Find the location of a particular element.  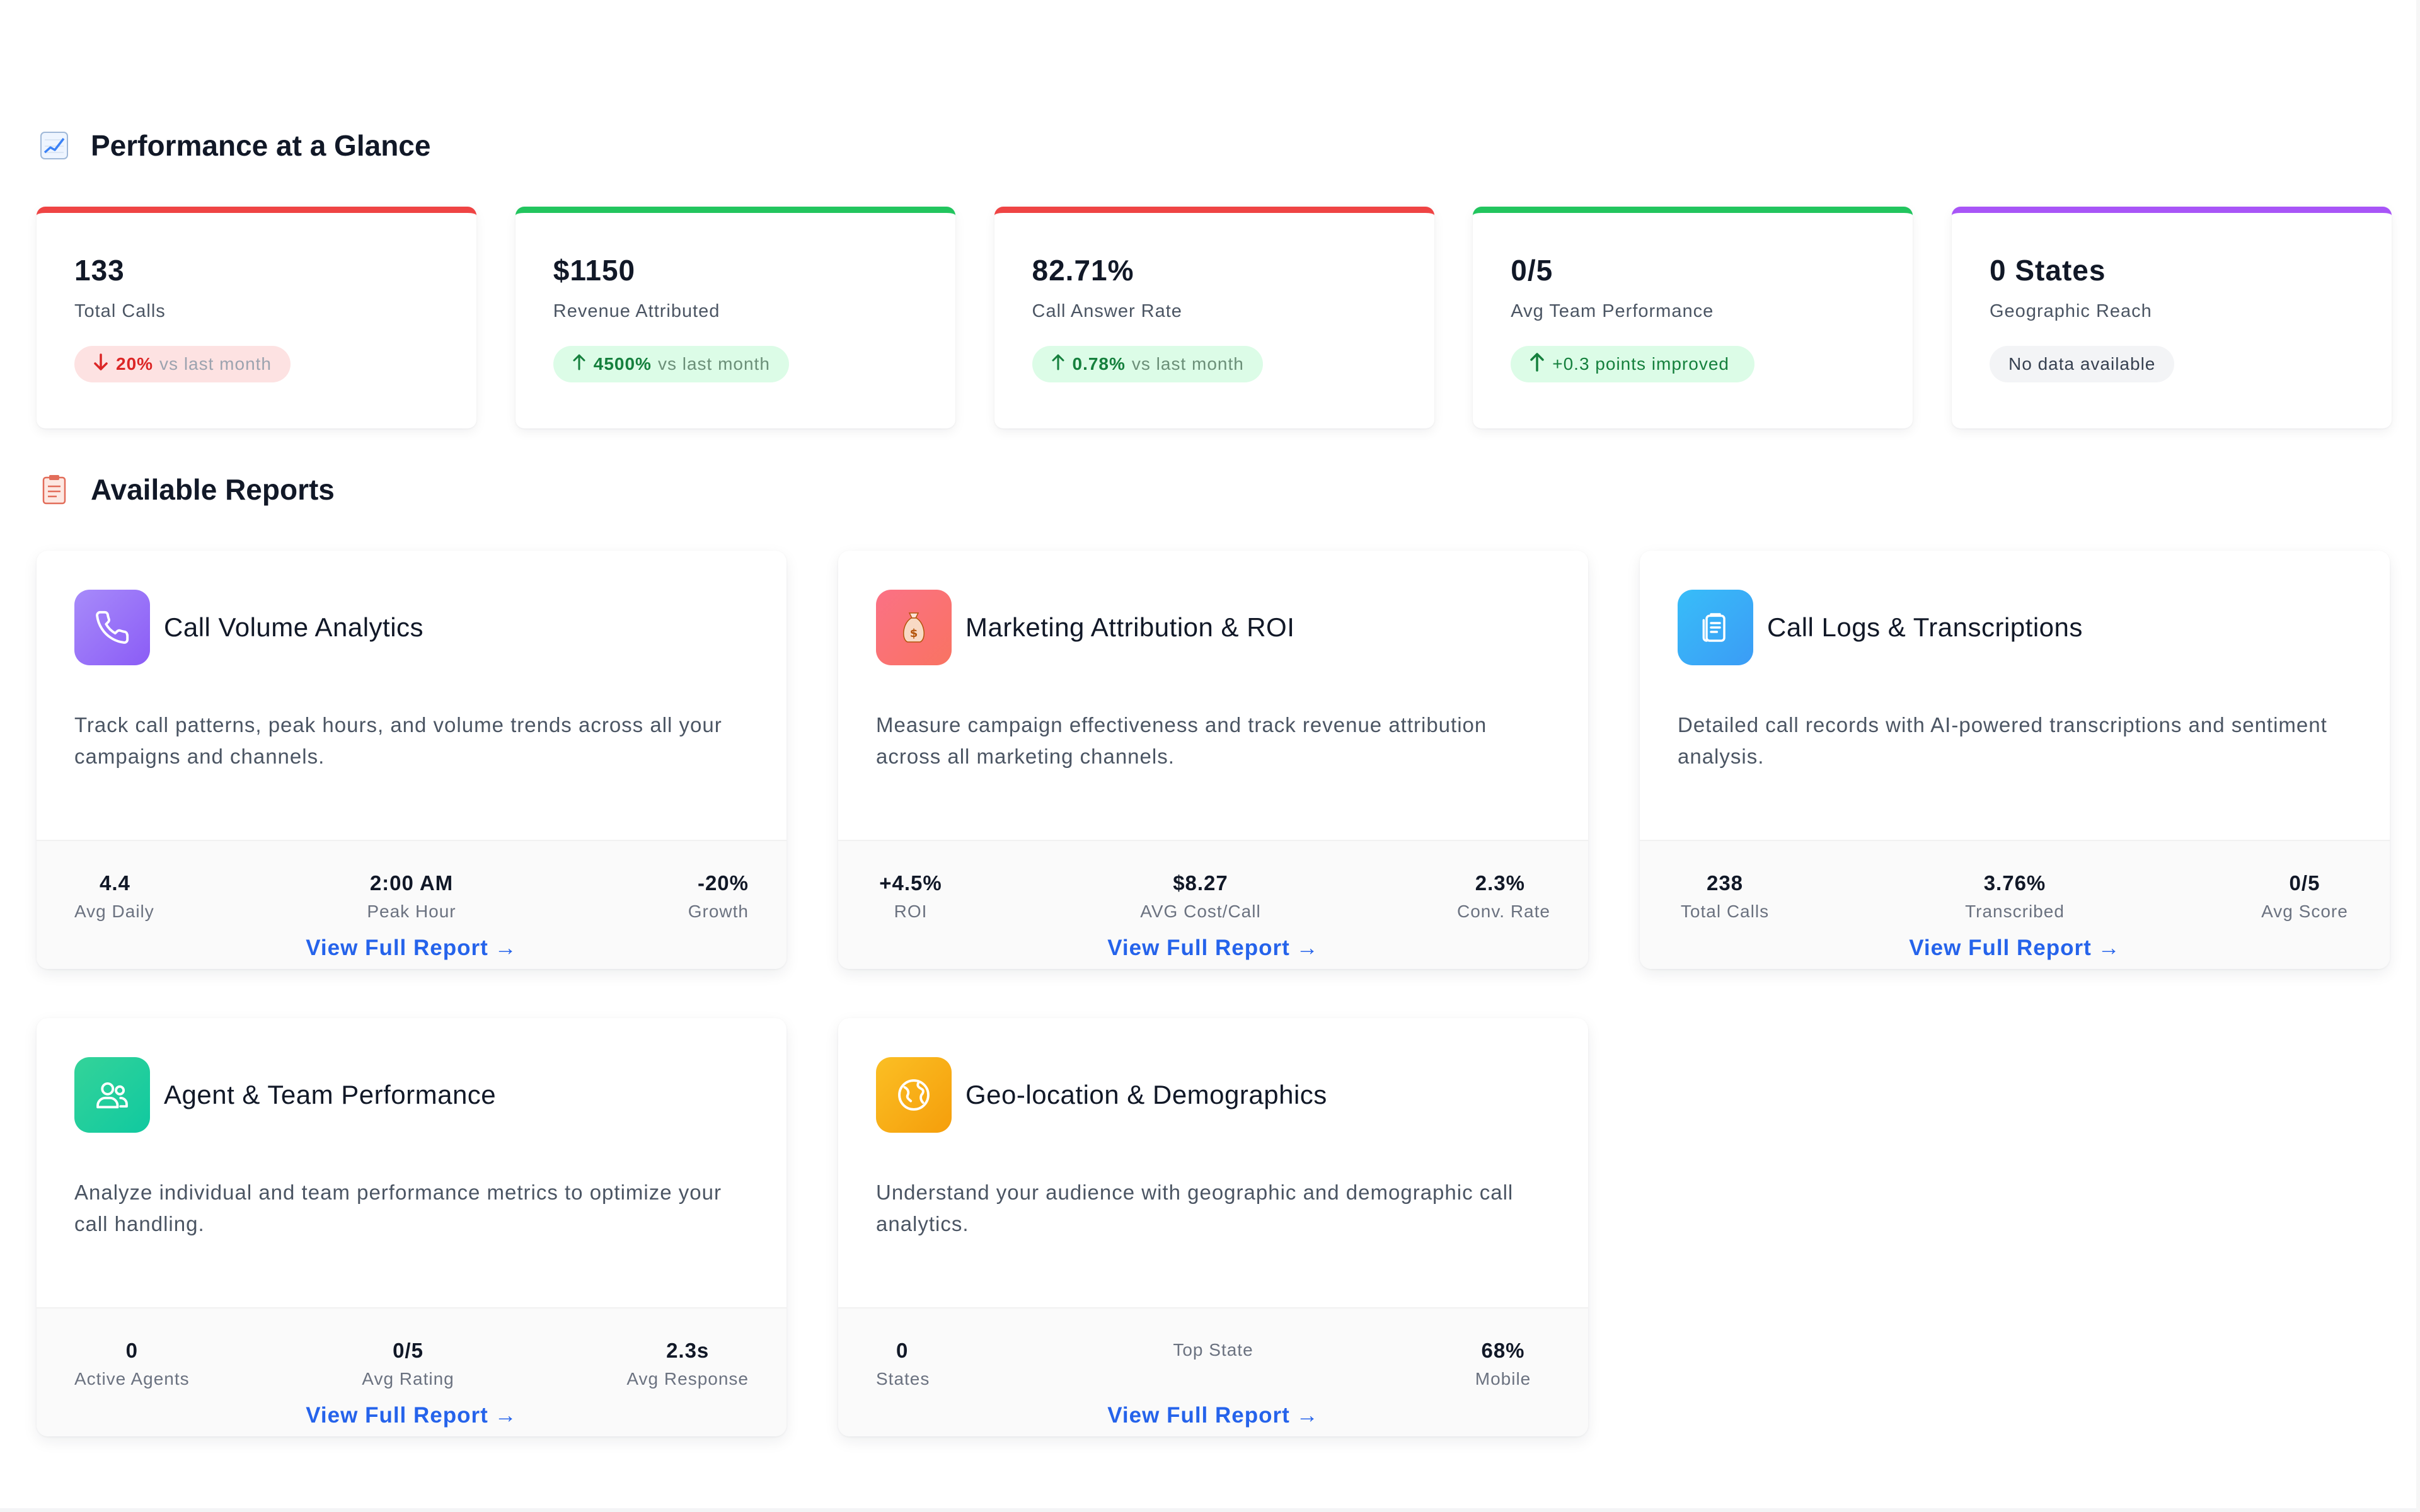

phone-icon is located at coordinates (112, 627).